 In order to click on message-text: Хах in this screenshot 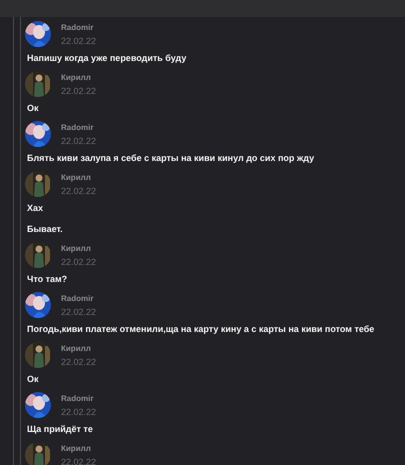, I will do `click(35, 208)`.